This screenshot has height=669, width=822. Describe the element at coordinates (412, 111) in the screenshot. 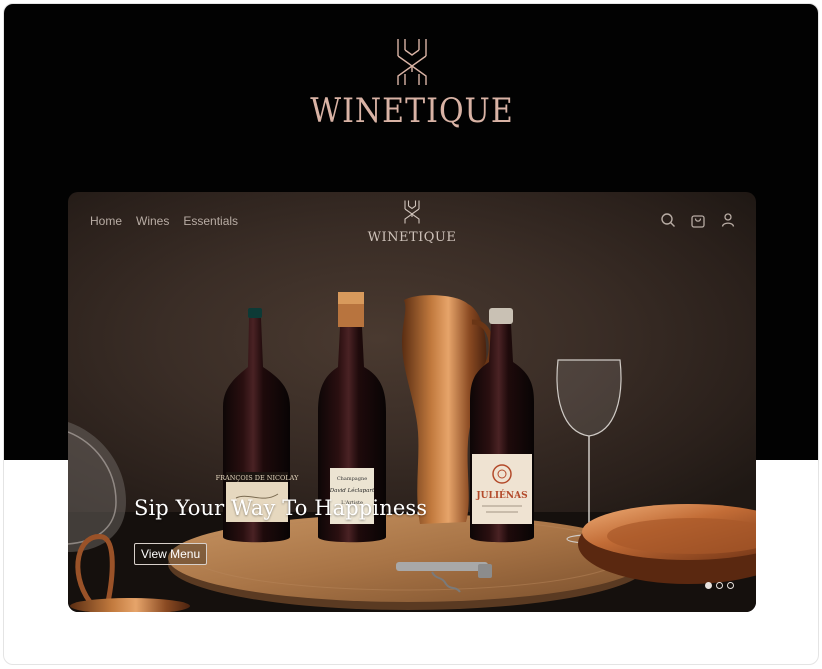

I see `brand-wordmark: WINETIQUE` at that location.